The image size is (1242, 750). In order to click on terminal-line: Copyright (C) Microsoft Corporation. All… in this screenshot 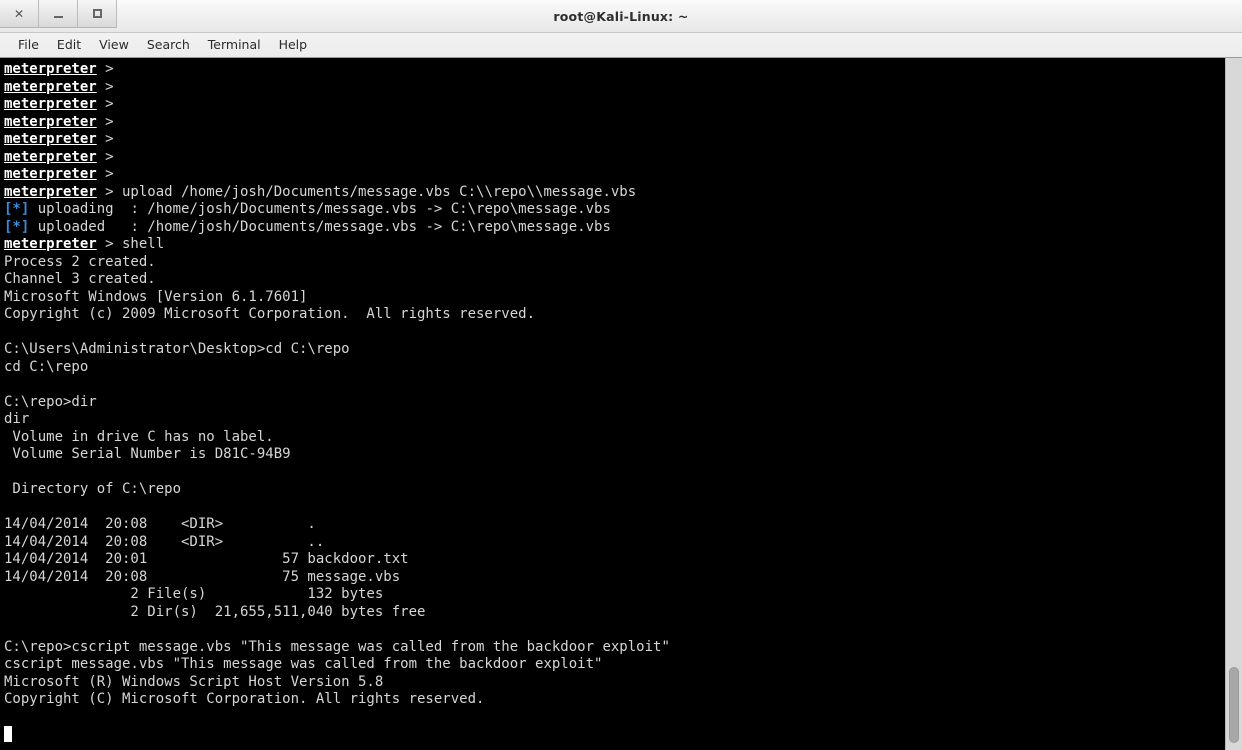, I will do `click(614, 700)`.